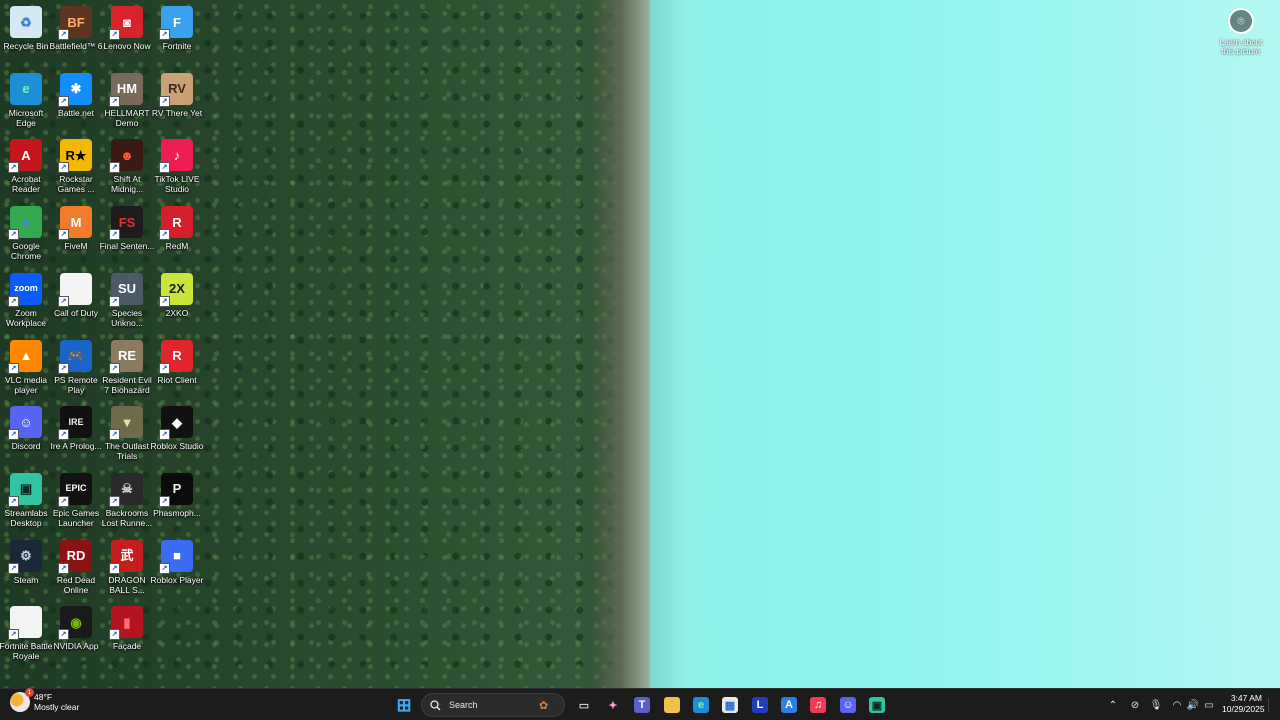 Image resolution: width=1280 pixels, height=720 pixels. What do you see at coordinates (76, 635) in the screenshot?
I see `desktop-icon: ◉ ↗ NVIDIA App` at bounding box center [76, 635].